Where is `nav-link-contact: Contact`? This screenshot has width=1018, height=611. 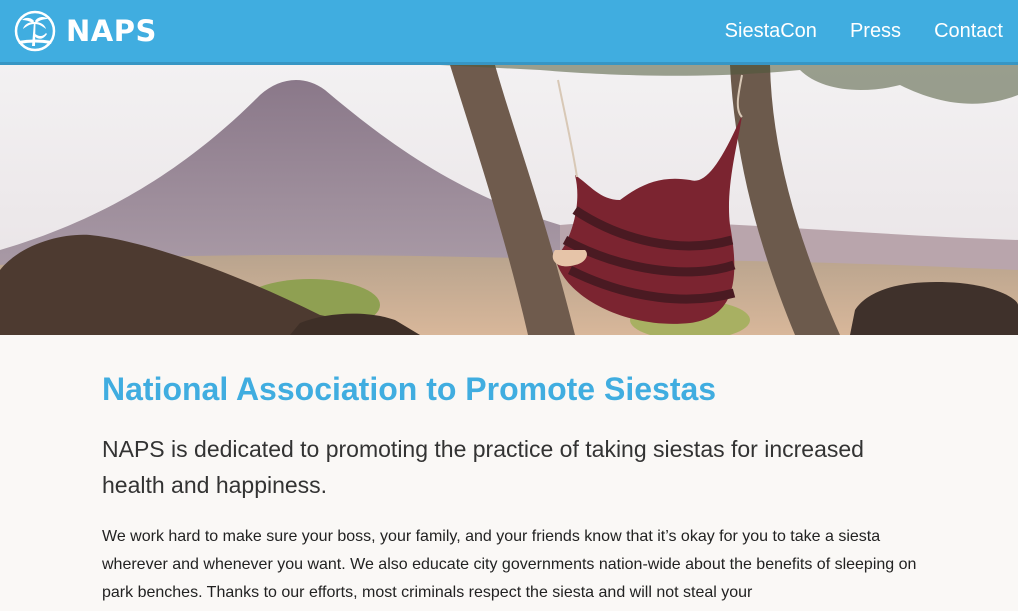 nav-link-contact: Contact is located at coordinates (968, 31).